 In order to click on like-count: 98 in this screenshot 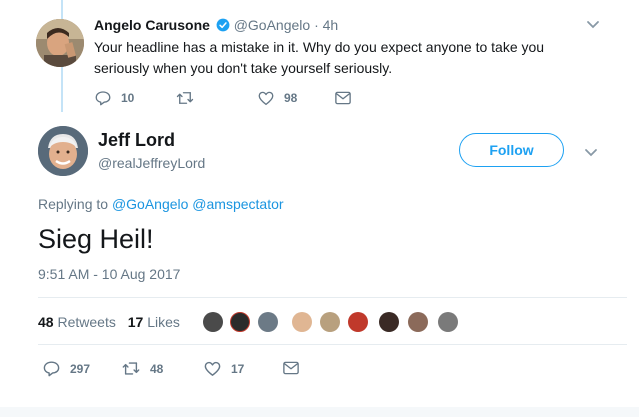, I will do `click(291, 98)`.